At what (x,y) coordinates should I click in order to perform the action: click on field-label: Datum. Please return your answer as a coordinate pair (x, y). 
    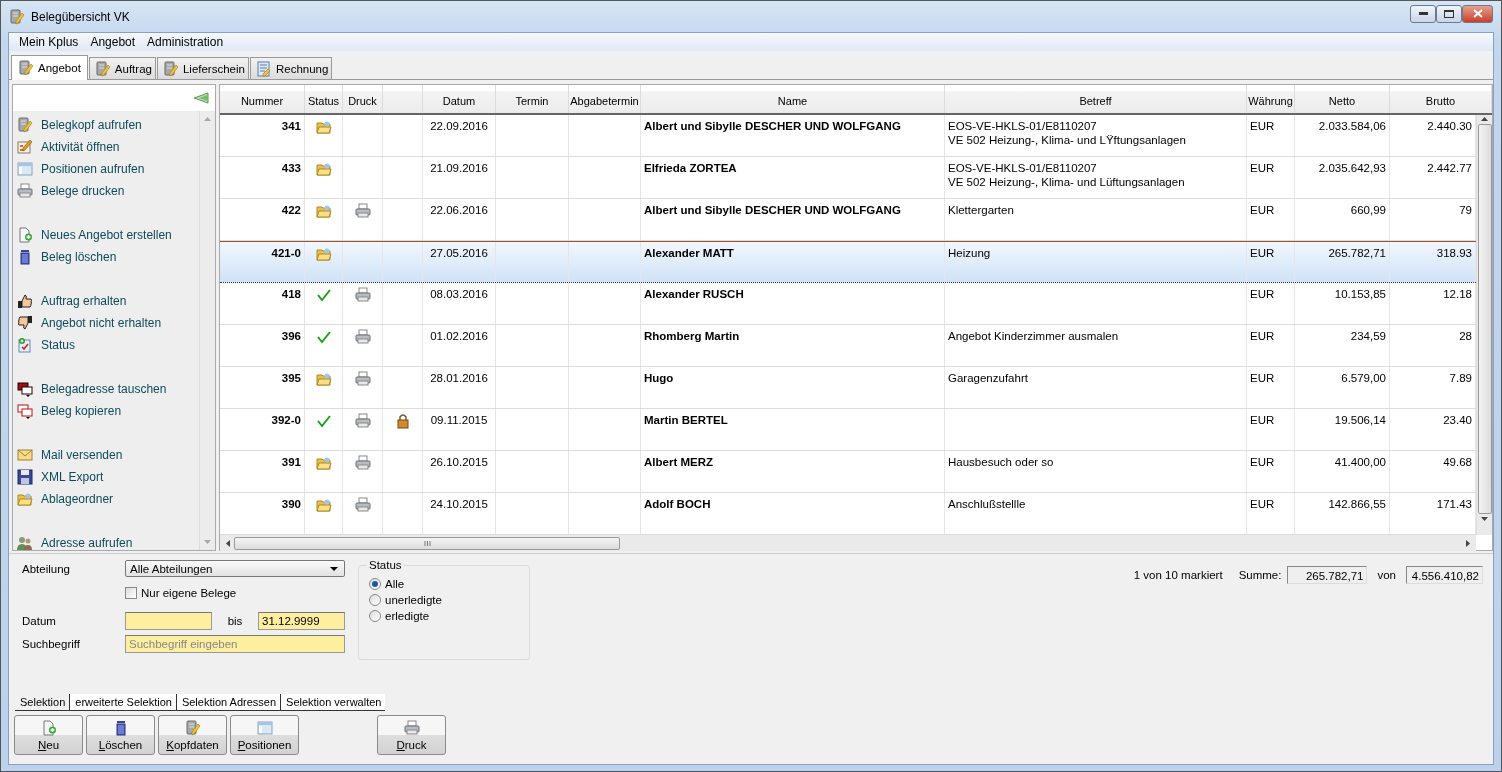
    Looking at the image, I should click on (39, 621).